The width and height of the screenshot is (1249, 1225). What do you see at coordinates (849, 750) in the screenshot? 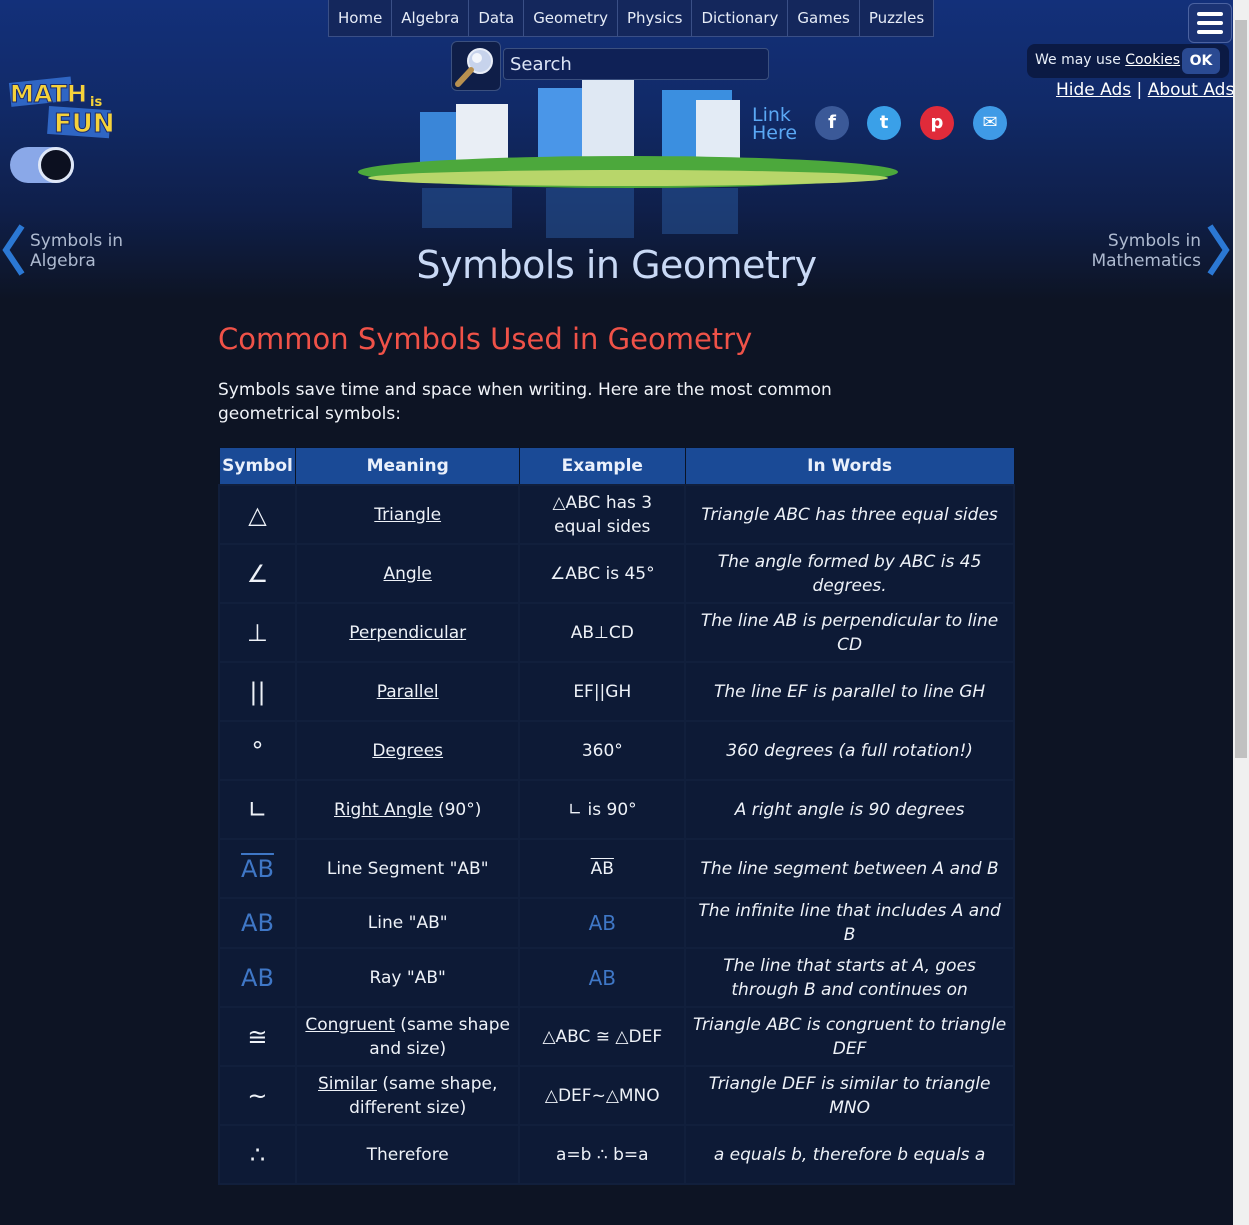
I see `words-cell: 360 degrees (a full rotation!)` at bounding box center [849, 750].